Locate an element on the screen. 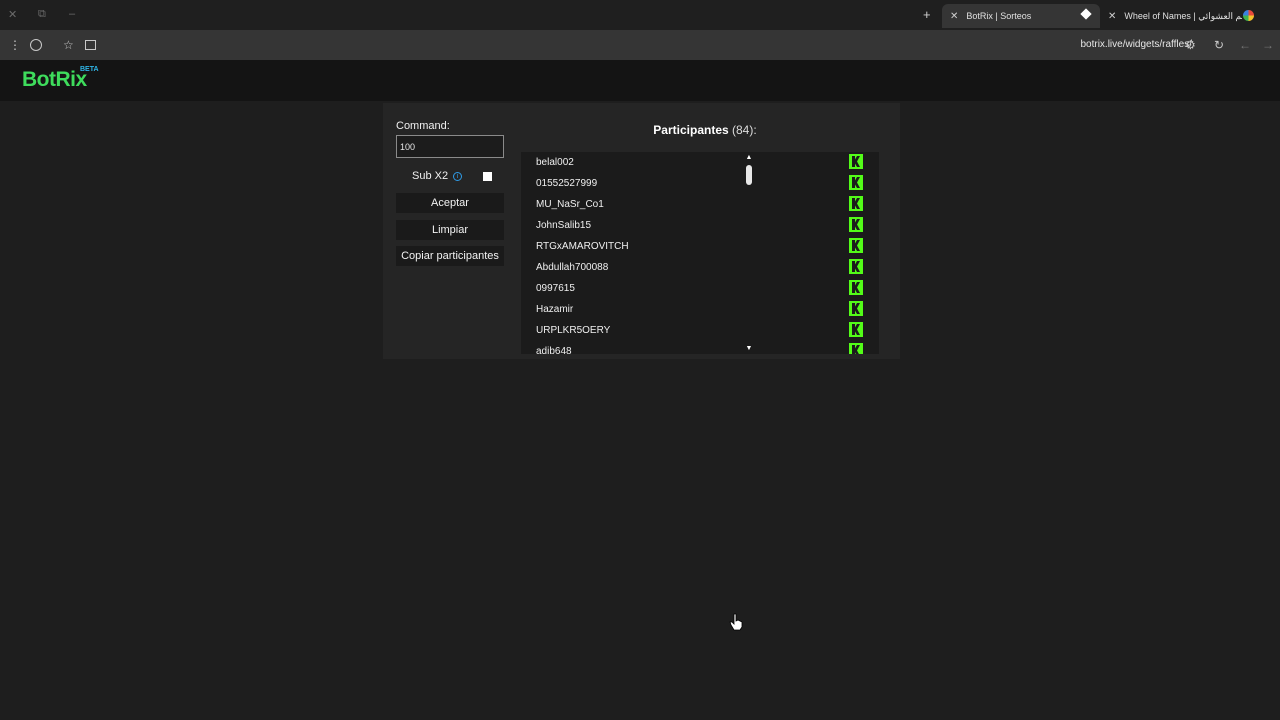 This screenshot has height=720, width=1280. participants-heading: Participantes is located at coordinates (691, 130).